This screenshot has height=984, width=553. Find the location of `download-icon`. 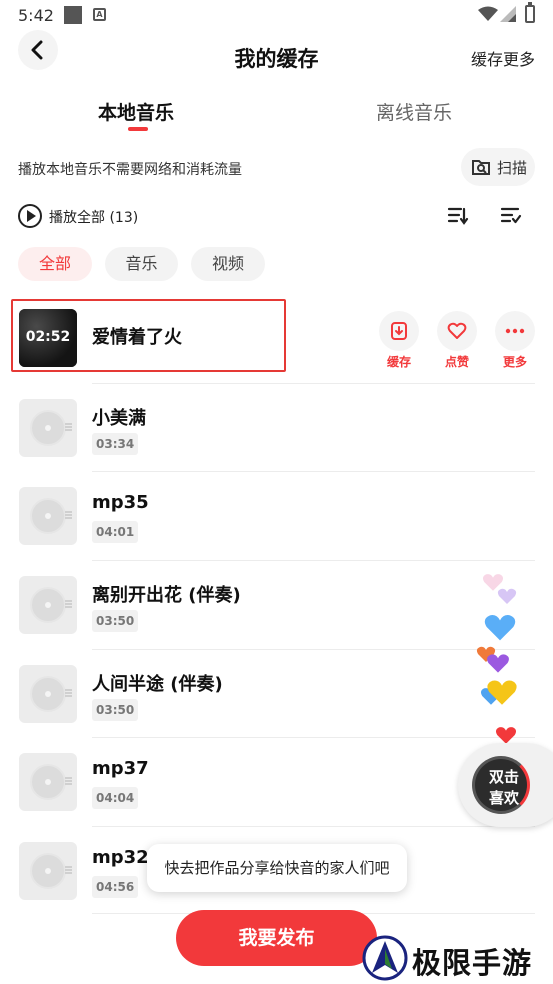

download-icon is located at coordinates (399, 331).